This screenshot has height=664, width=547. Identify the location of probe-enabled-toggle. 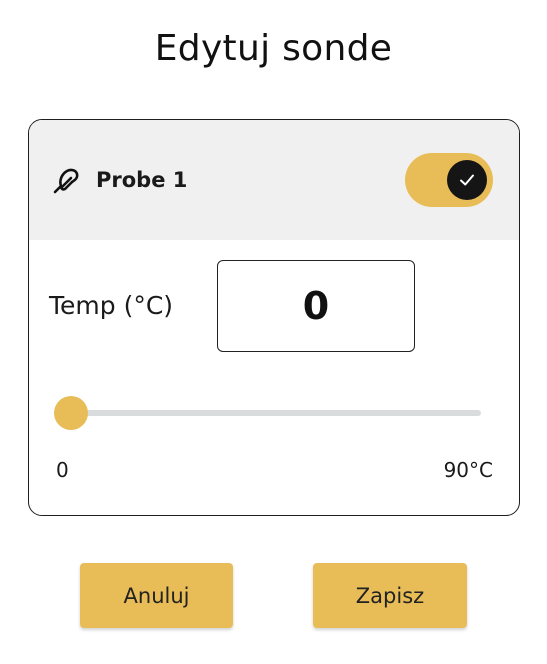
(449, 180).